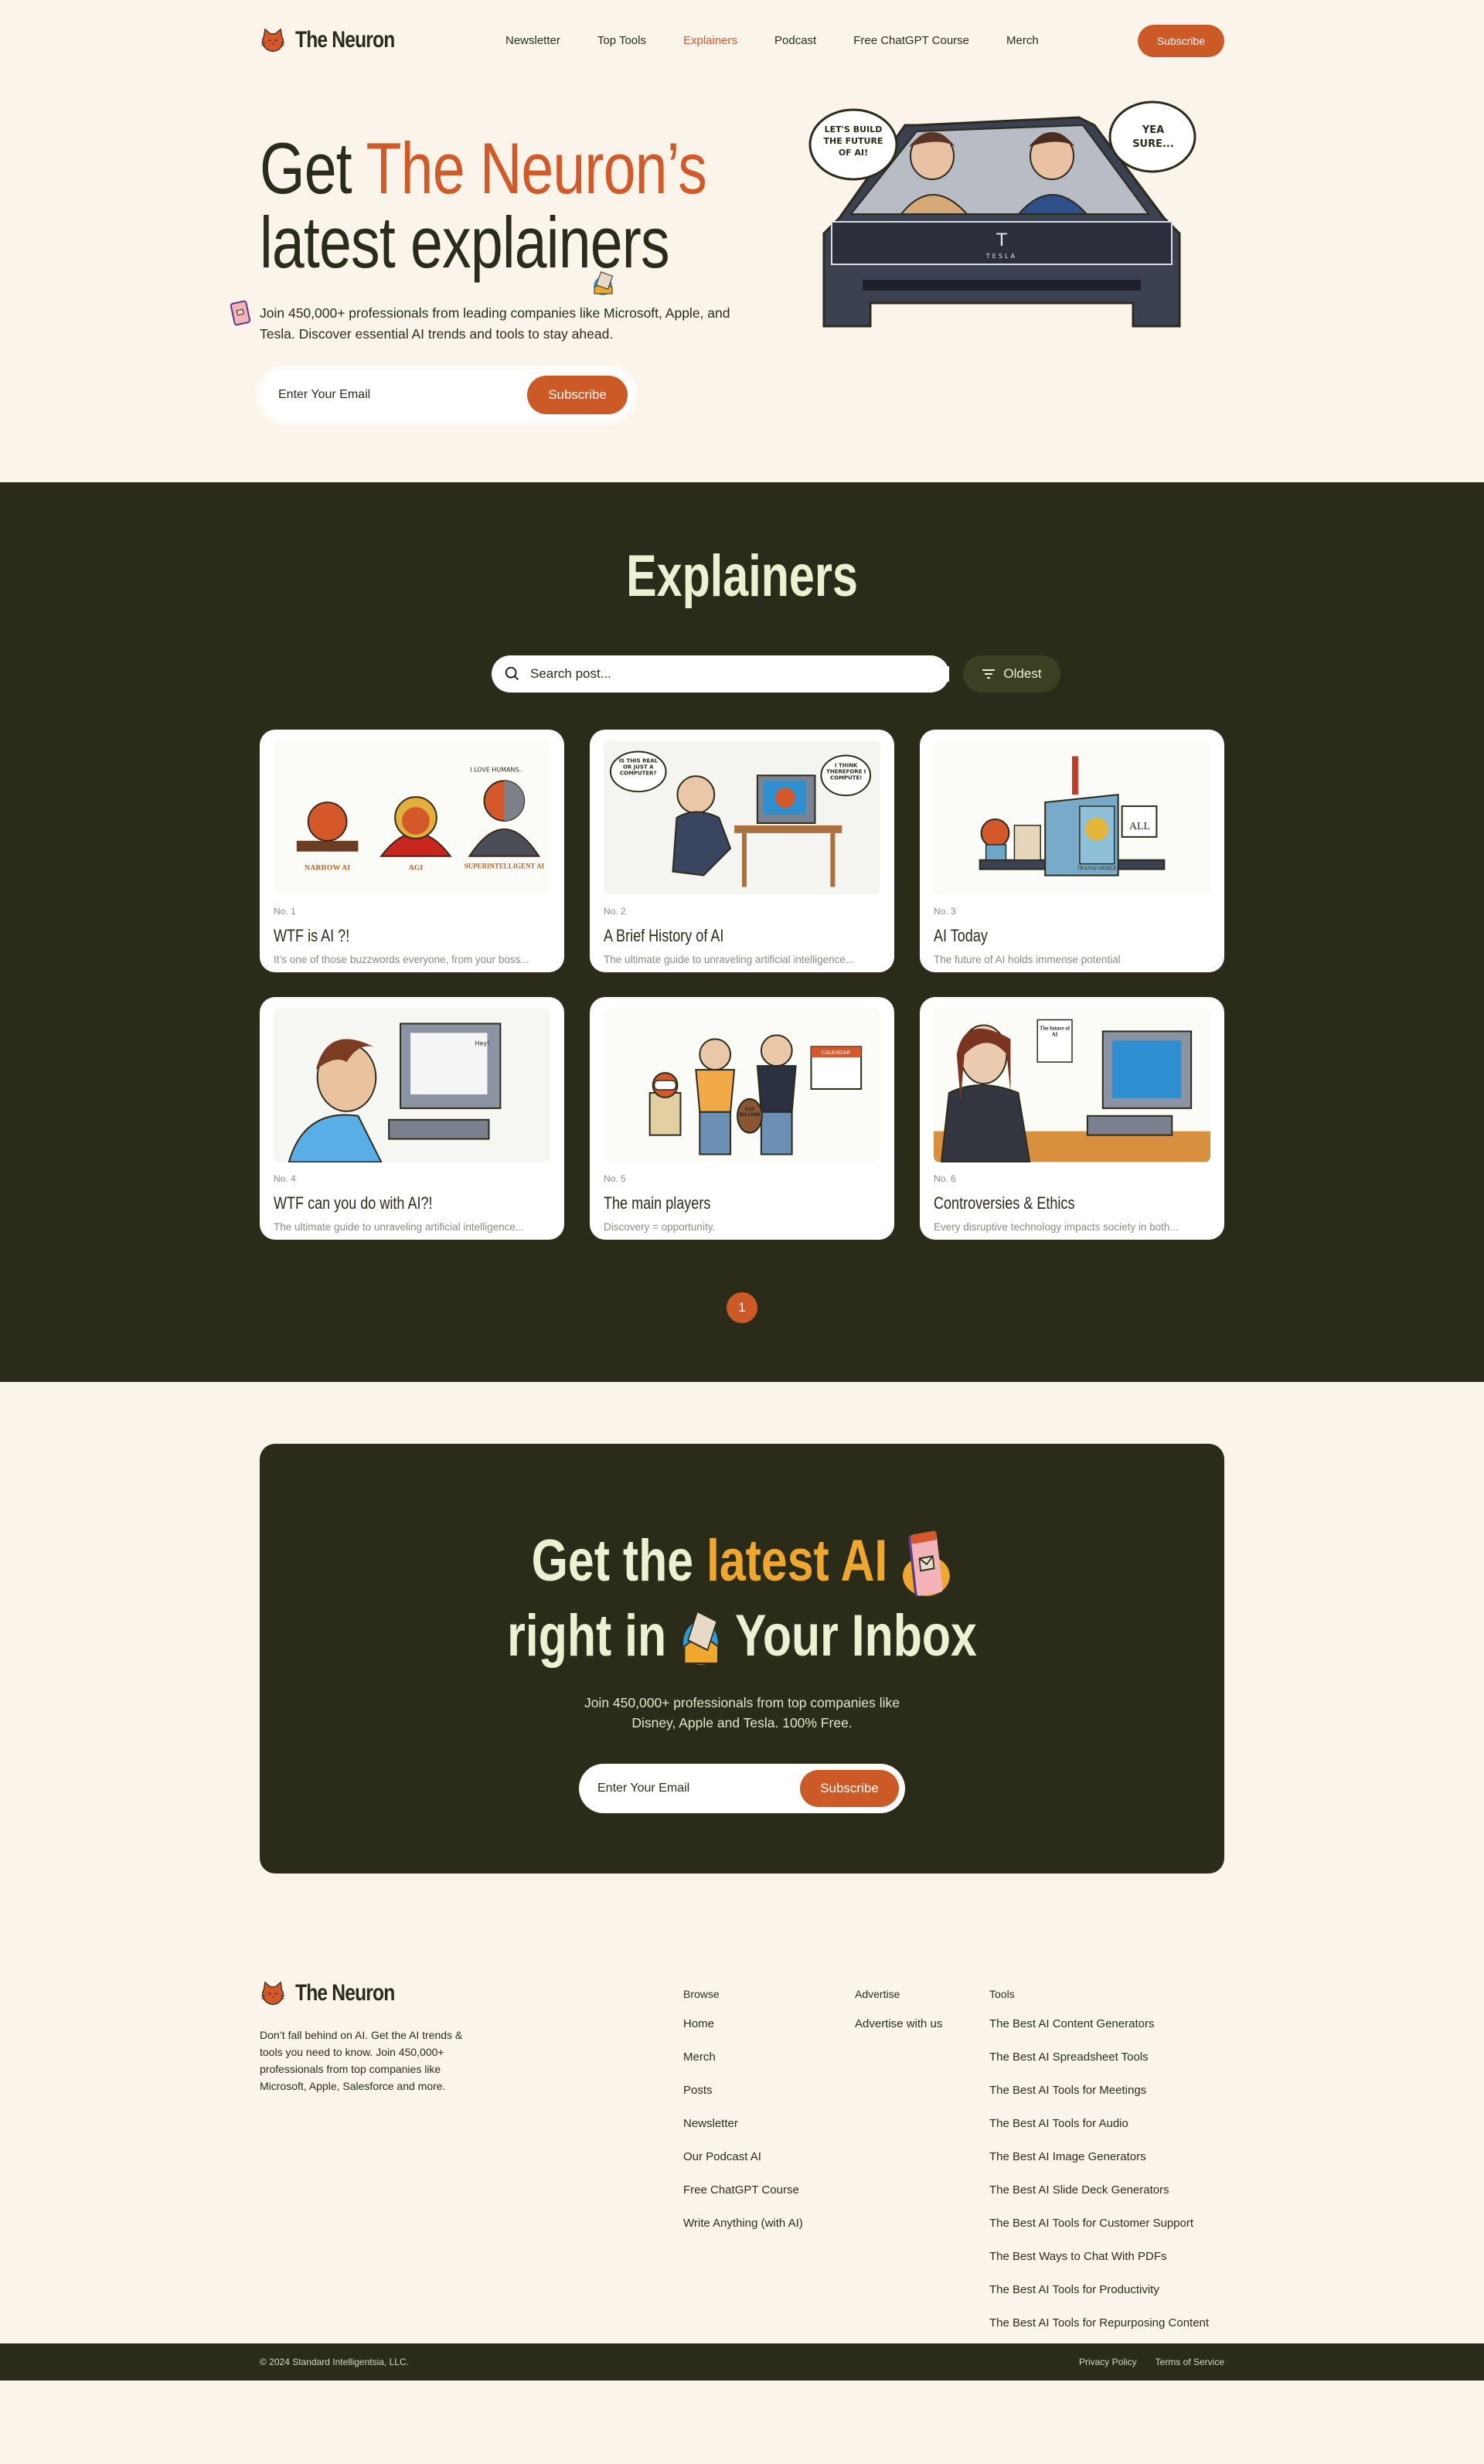 This screenshot has width=1484, height=2464. I want to click on footer-logo: The Neuron, so click(338, 1993).